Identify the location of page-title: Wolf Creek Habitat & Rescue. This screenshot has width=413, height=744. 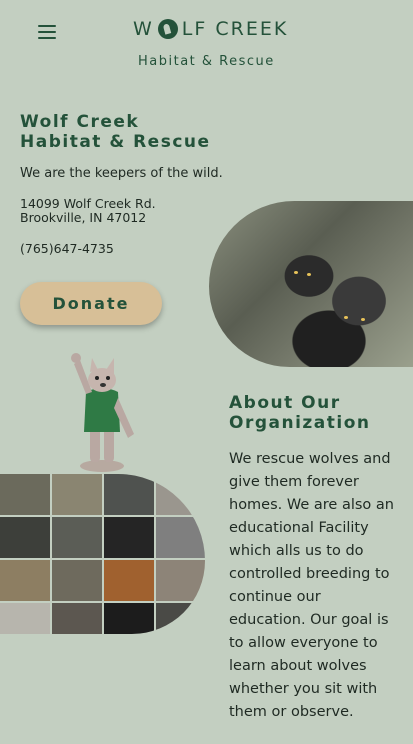
(115, 132).